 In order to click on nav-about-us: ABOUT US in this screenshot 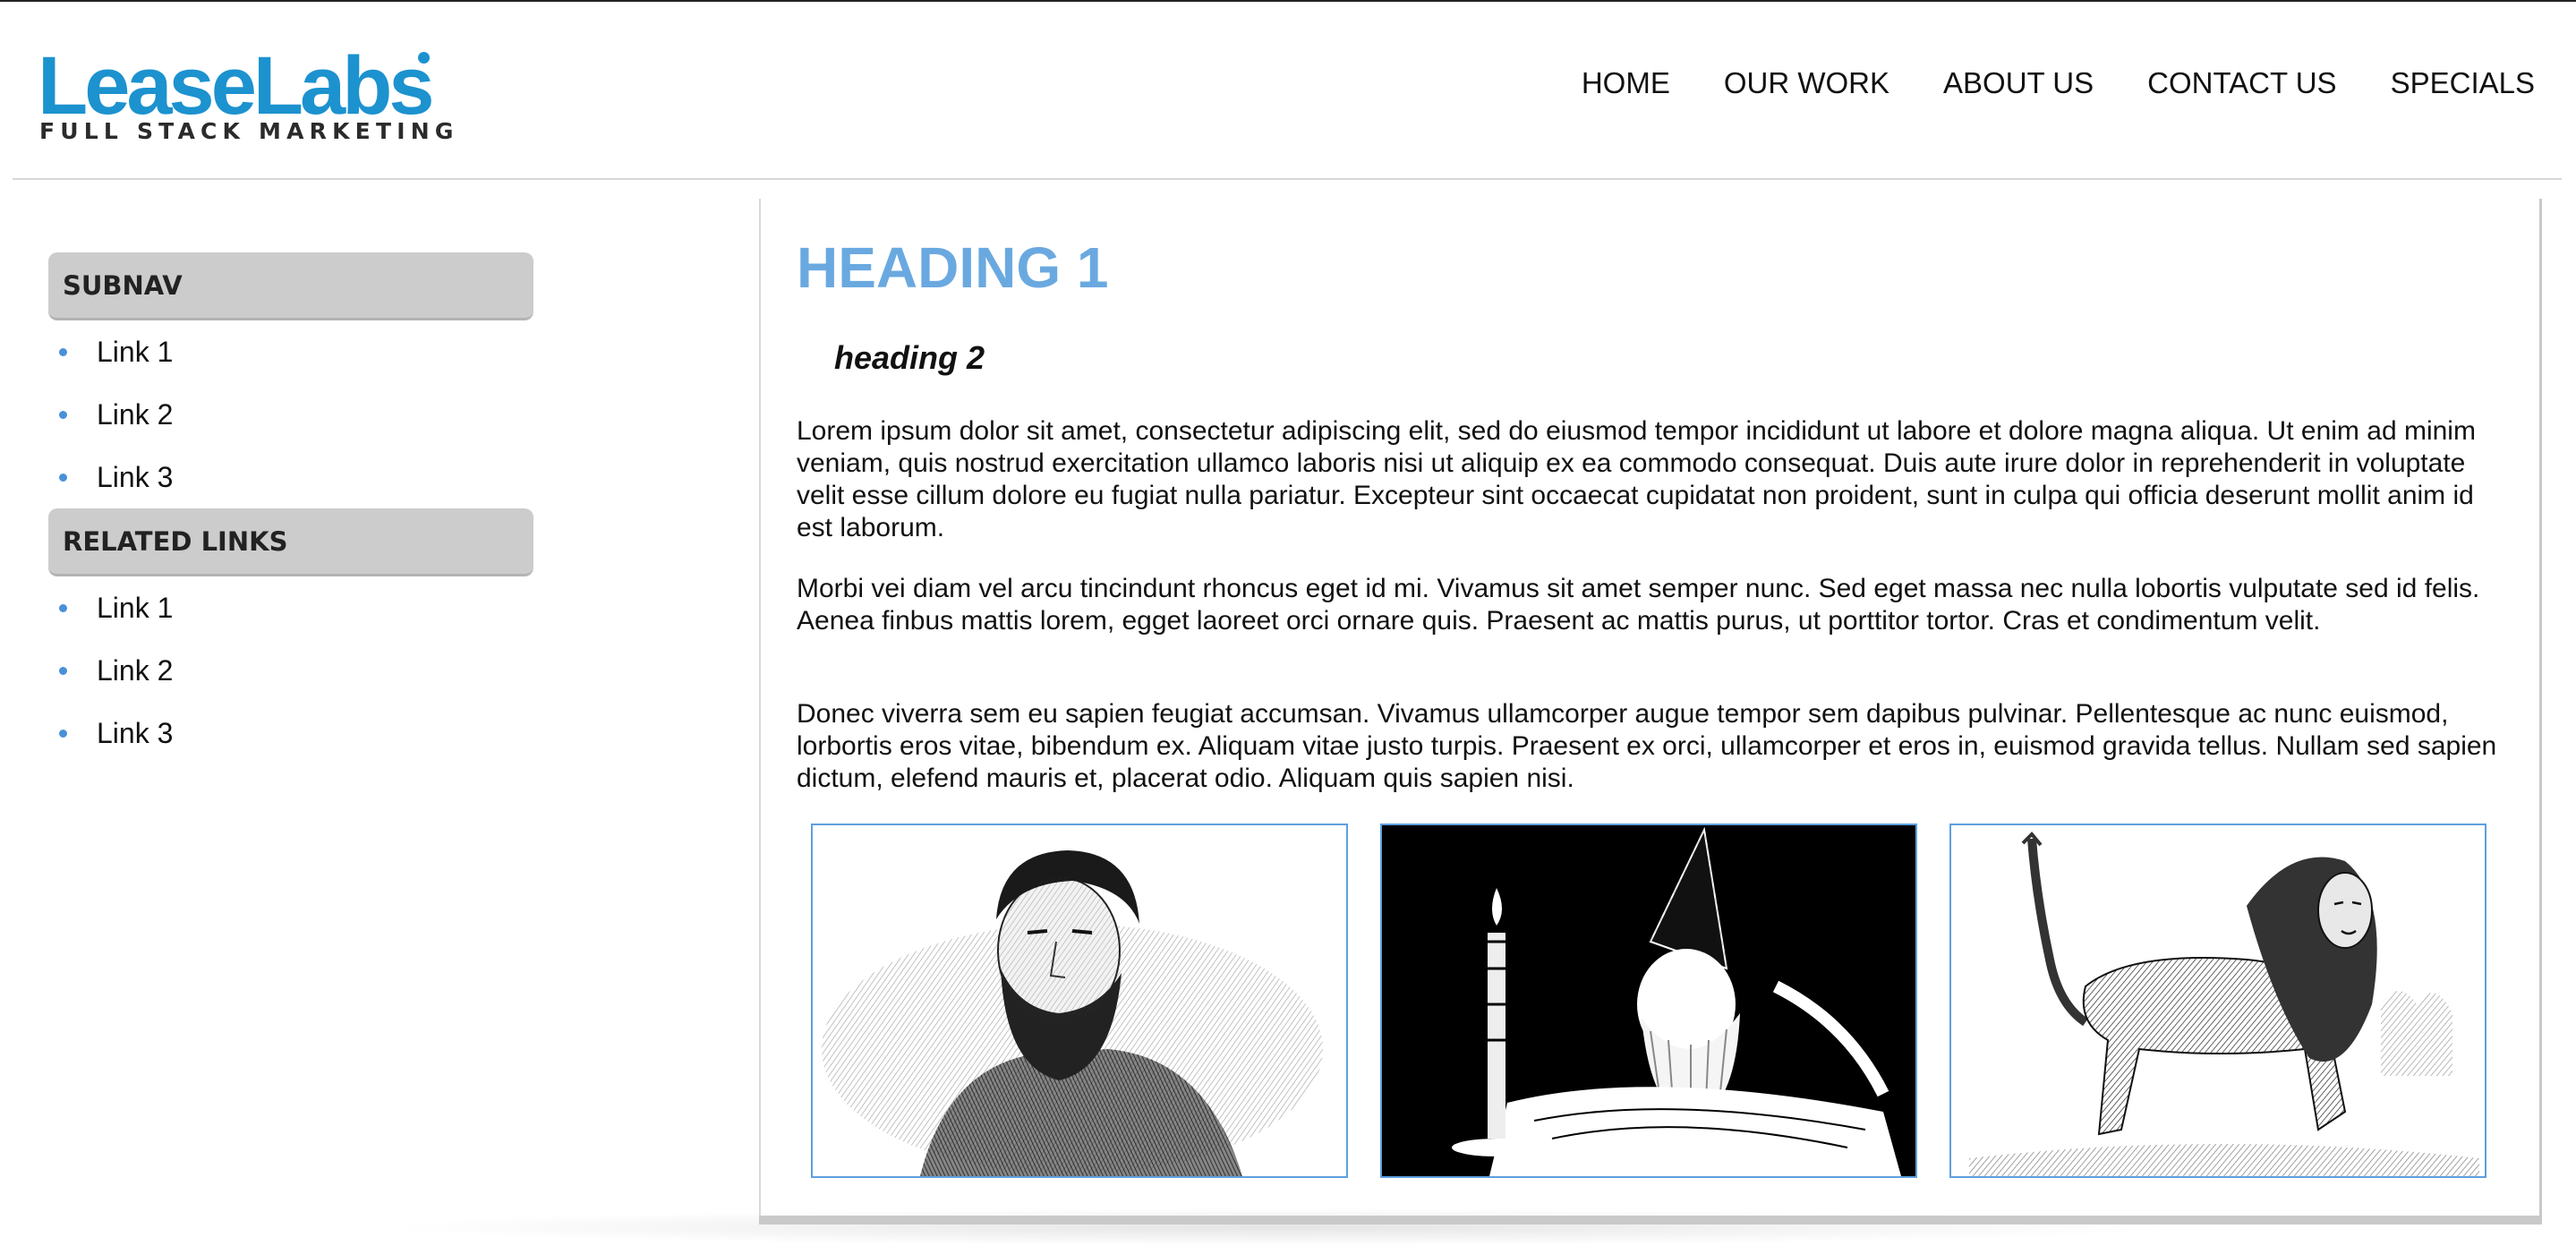, I will do `click(2018, 83)`.